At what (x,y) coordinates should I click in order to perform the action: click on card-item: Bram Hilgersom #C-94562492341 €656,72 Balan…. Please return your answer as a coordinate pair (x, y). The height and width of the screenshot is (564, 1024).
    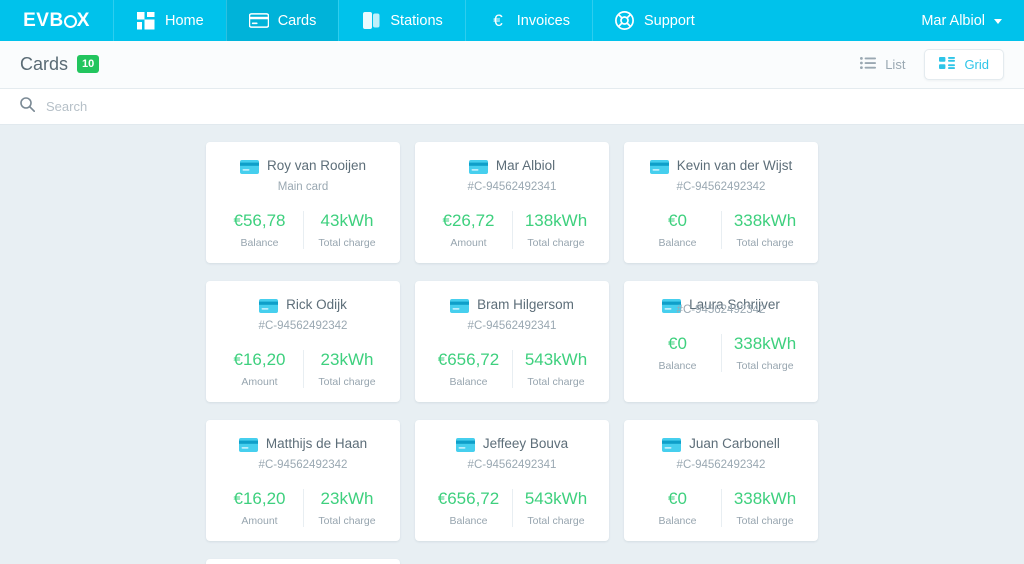
    Looking at the image, I should click on (512, 341).